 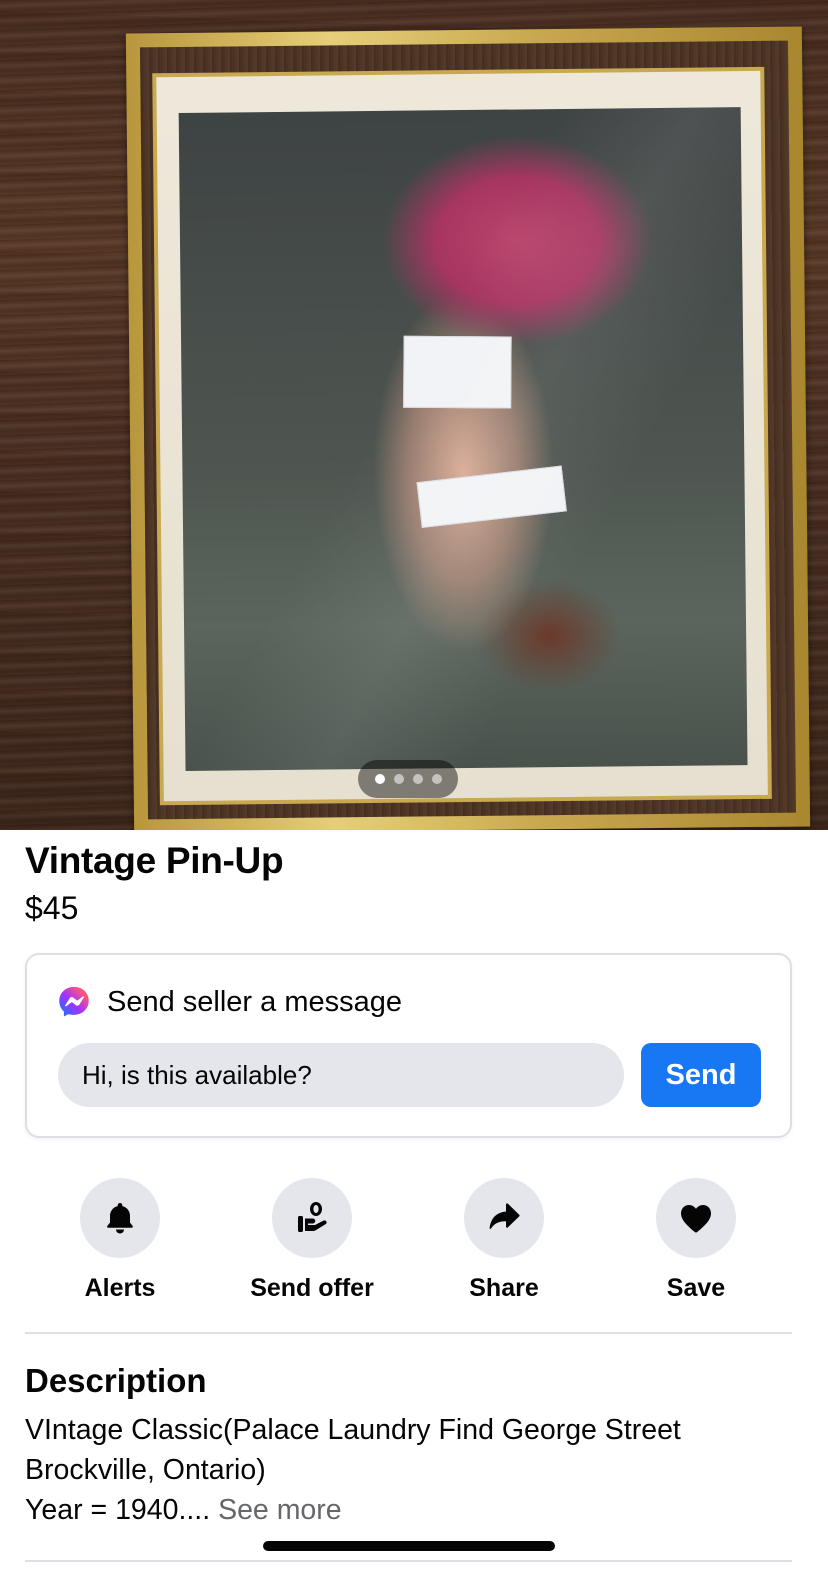 I want to click on bell-icon, so click(x=120, y=1218).